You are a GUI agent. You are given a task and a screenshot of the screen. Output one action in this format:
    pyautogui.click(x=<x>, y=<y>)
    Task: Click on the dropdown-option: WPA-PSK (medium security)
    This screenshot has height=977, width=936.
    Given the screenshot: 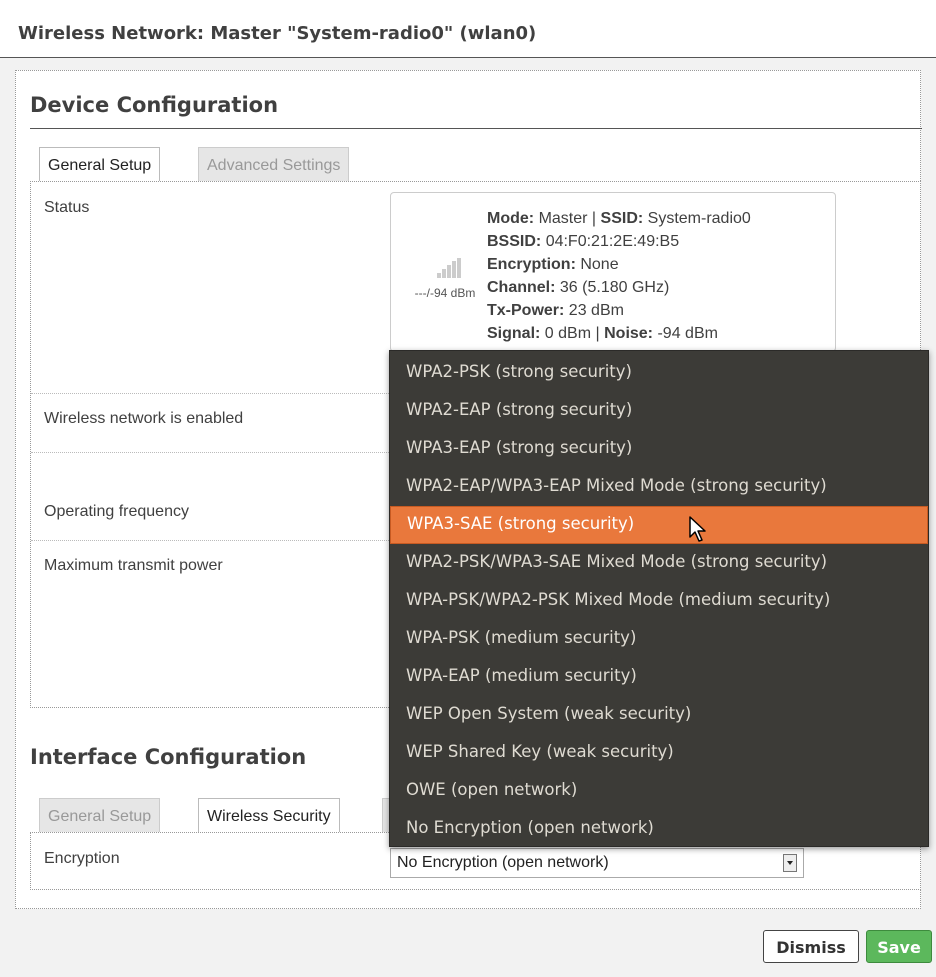 What is the action you would take?
    pyautogui.click(x=659, y=640)
    